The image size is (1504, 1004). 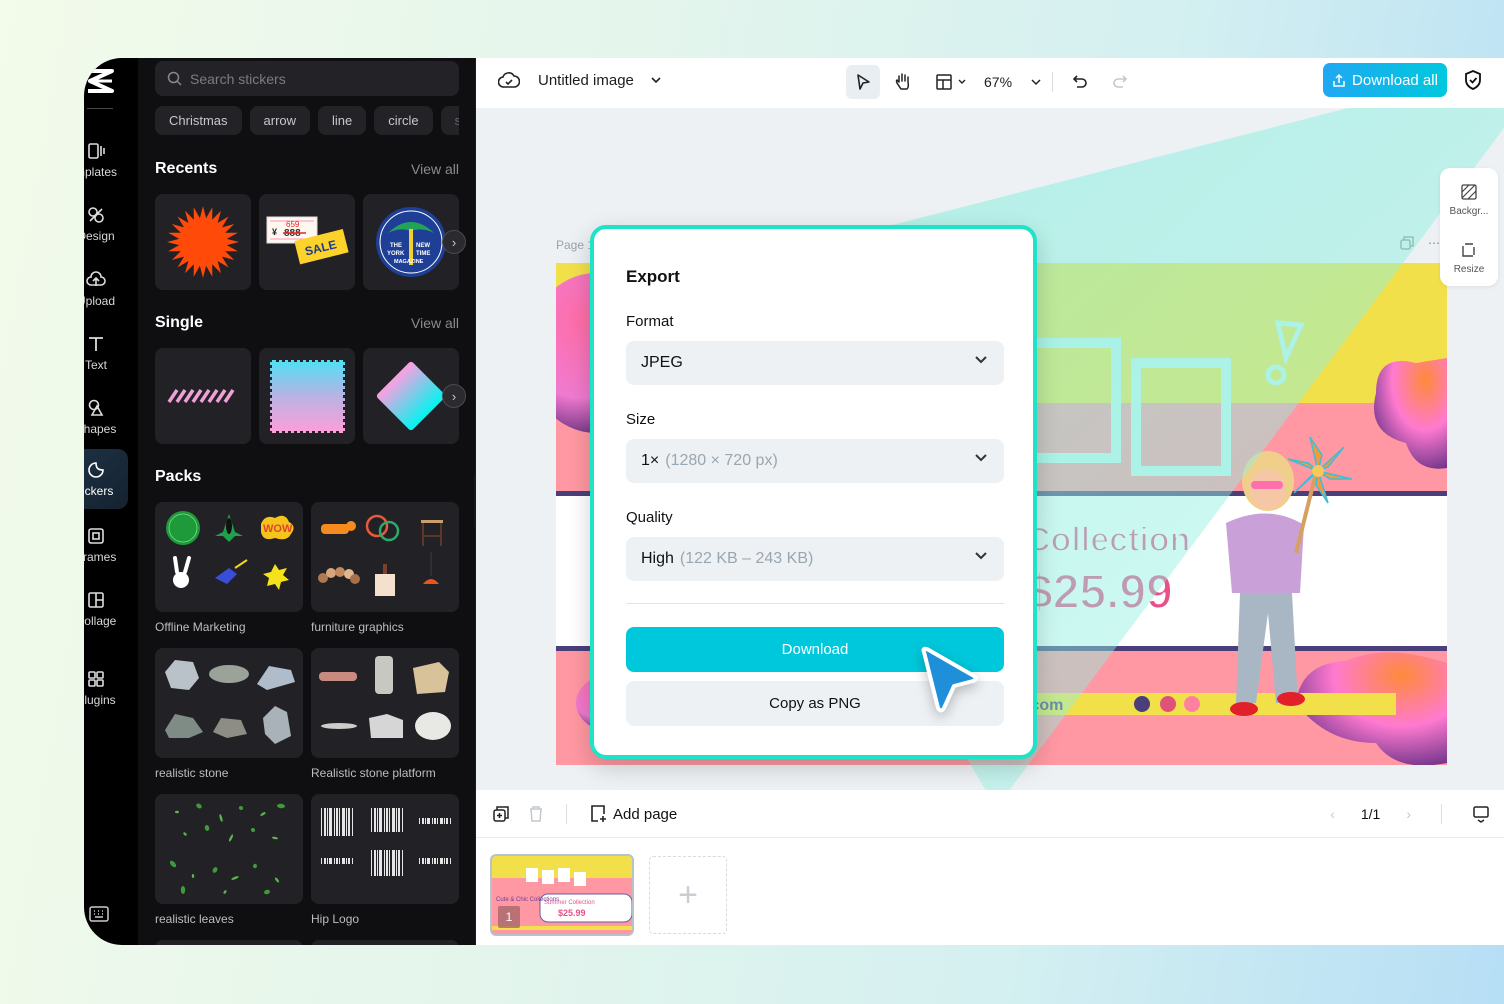 What do you see at coordinates (106, 160) in the screenshot?
I see `rail-item-templates: mplates` at bounding box center [106, 160].